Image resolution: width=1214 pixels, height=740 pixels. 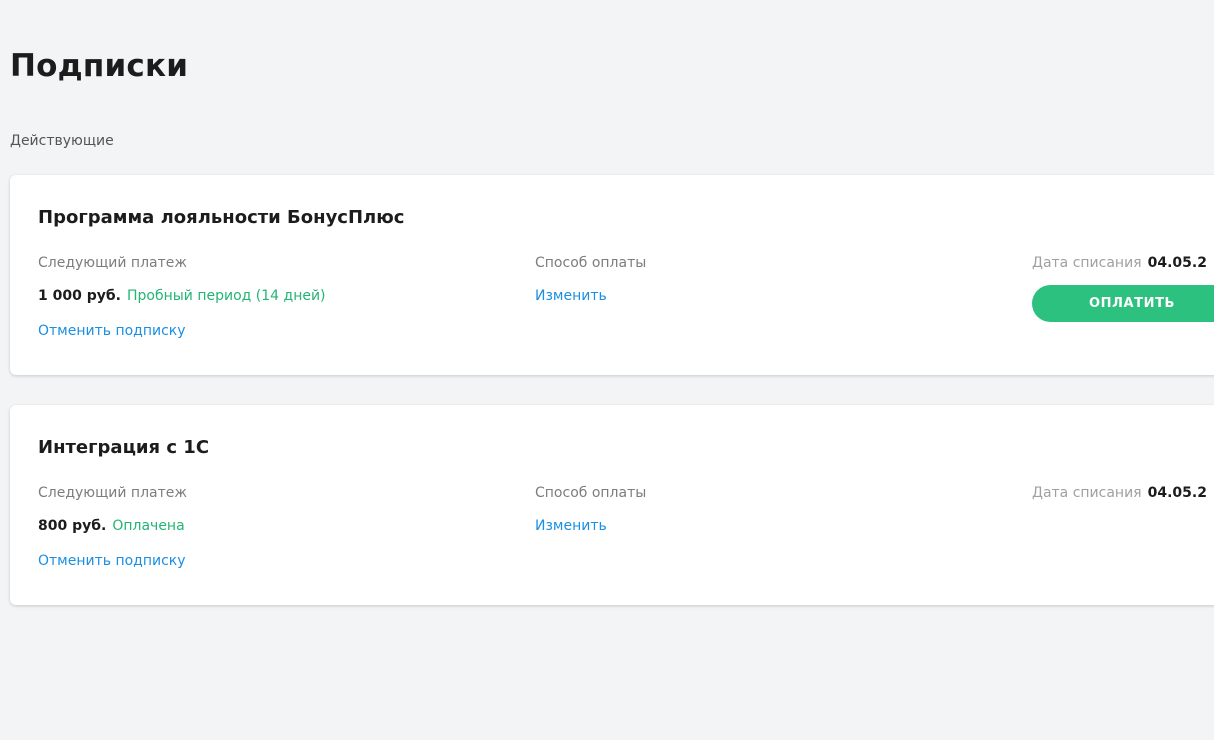 I want to click on payment-amount-row: 800 руб. Оплачена, so click(x=111, y=526).